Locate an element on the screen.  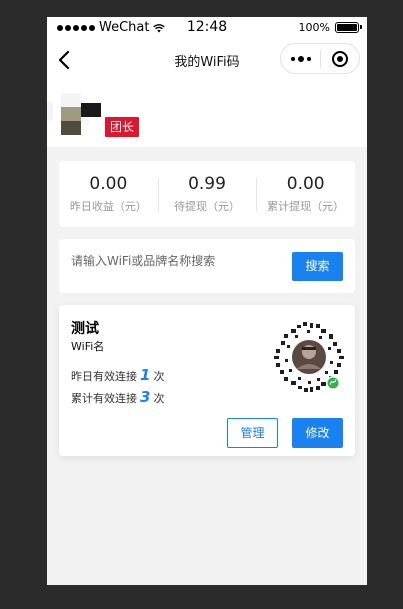
edit-button: 修改 is located at coordinates (317, 433).